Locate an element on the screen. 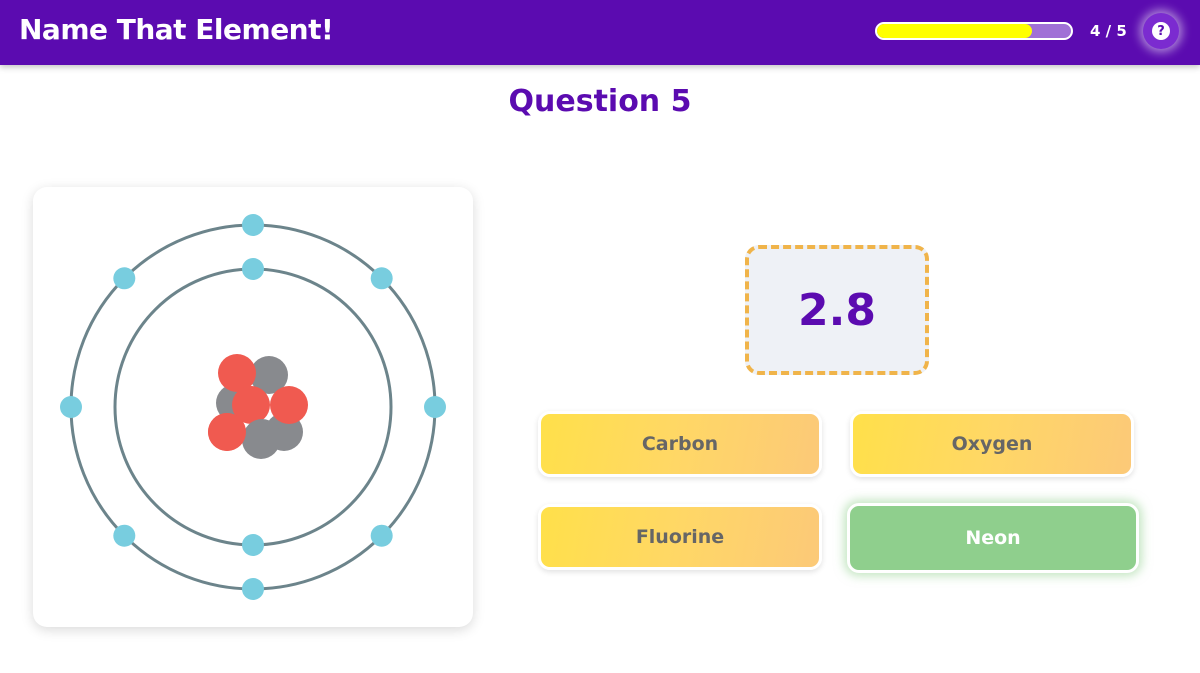 This screenshot has height=673, width=1200. answer-option-fluorine: Fluorine is located at coordinates (680, 537).